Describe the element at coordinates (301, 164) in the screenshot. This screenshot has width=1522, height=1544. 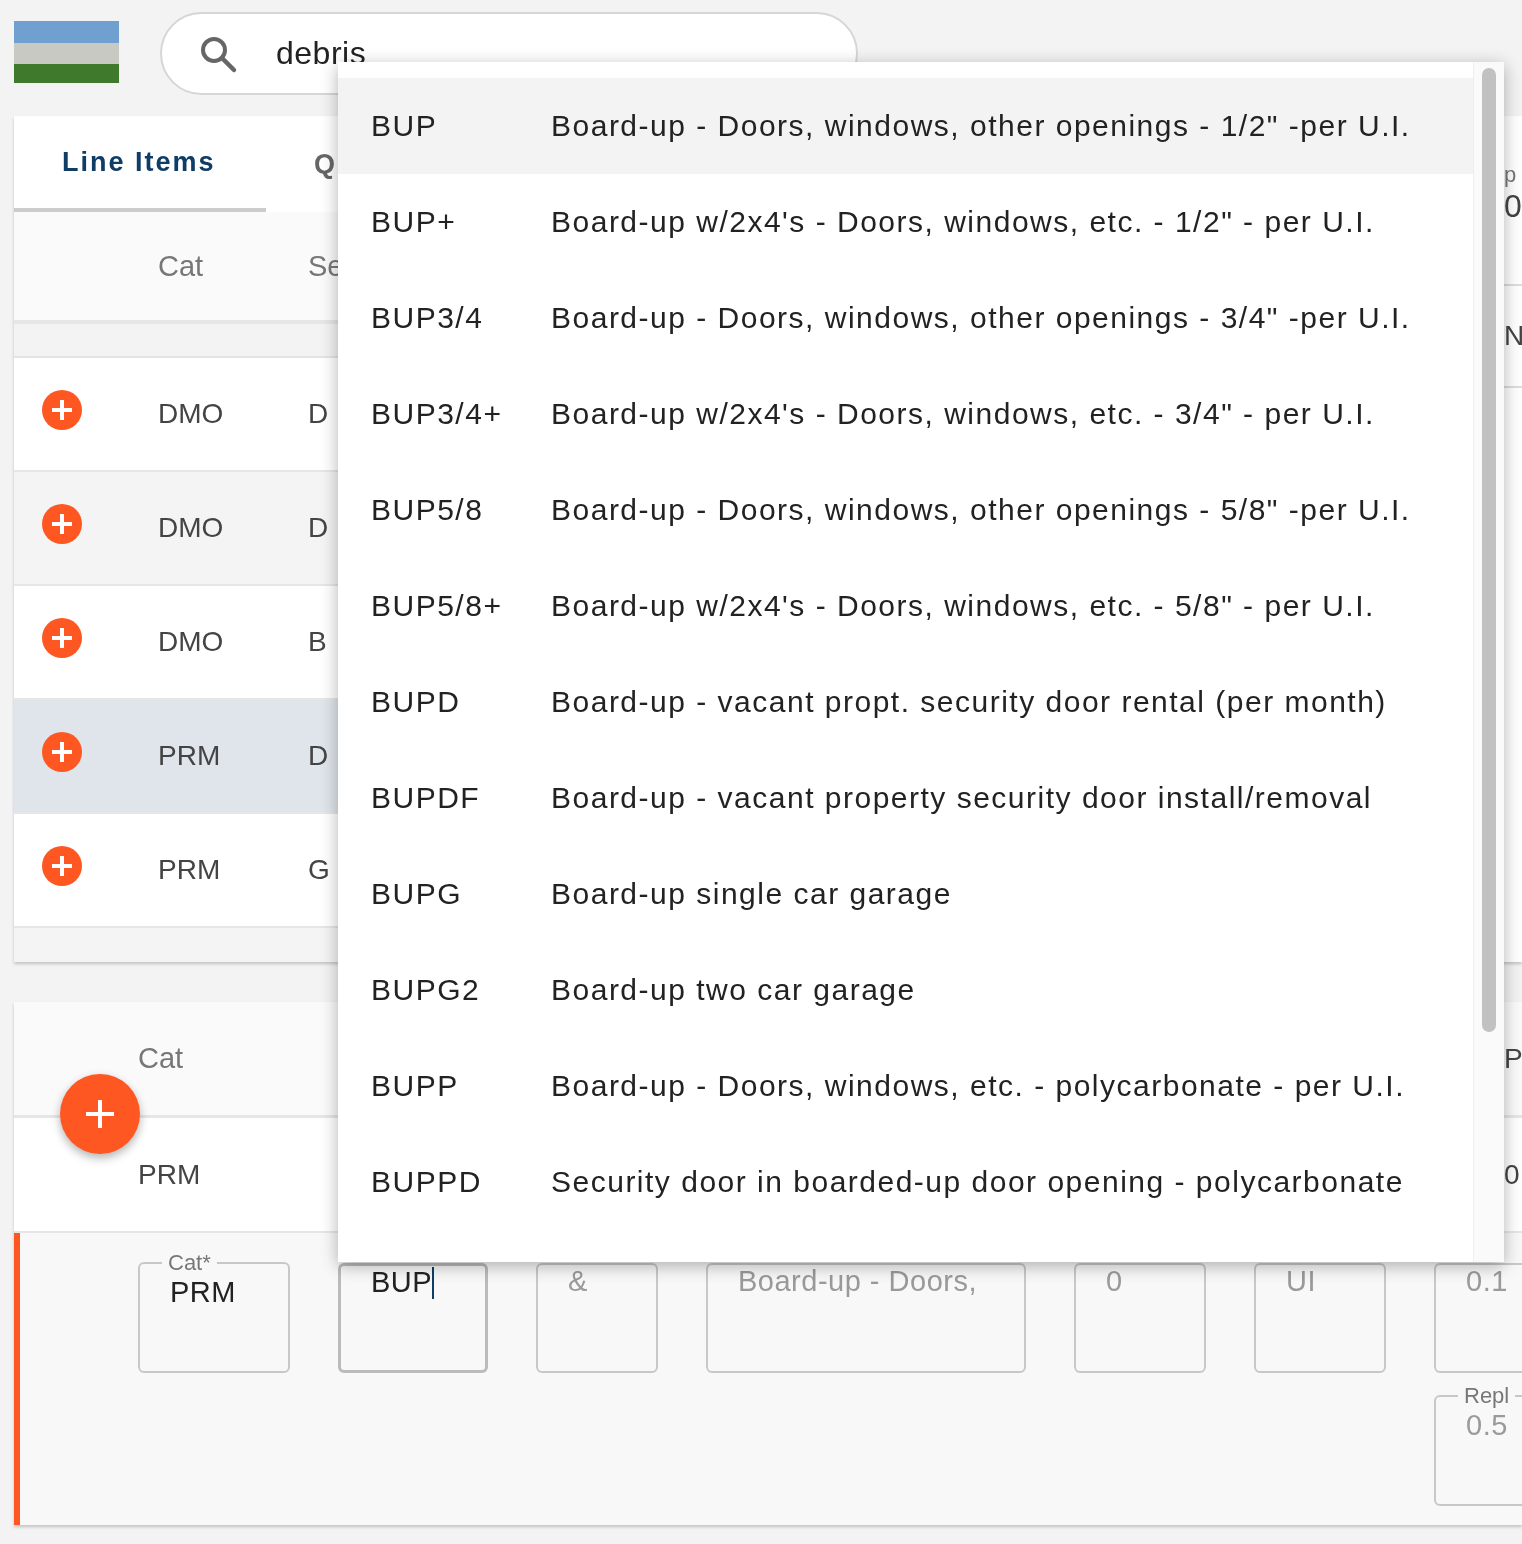
I see `tab: Q` at that location.